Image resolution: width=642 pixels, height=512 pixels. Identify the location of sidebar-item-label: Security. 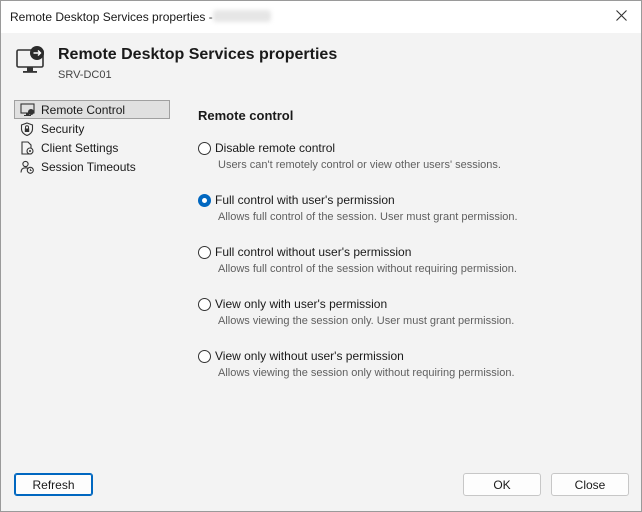
(63, 128).